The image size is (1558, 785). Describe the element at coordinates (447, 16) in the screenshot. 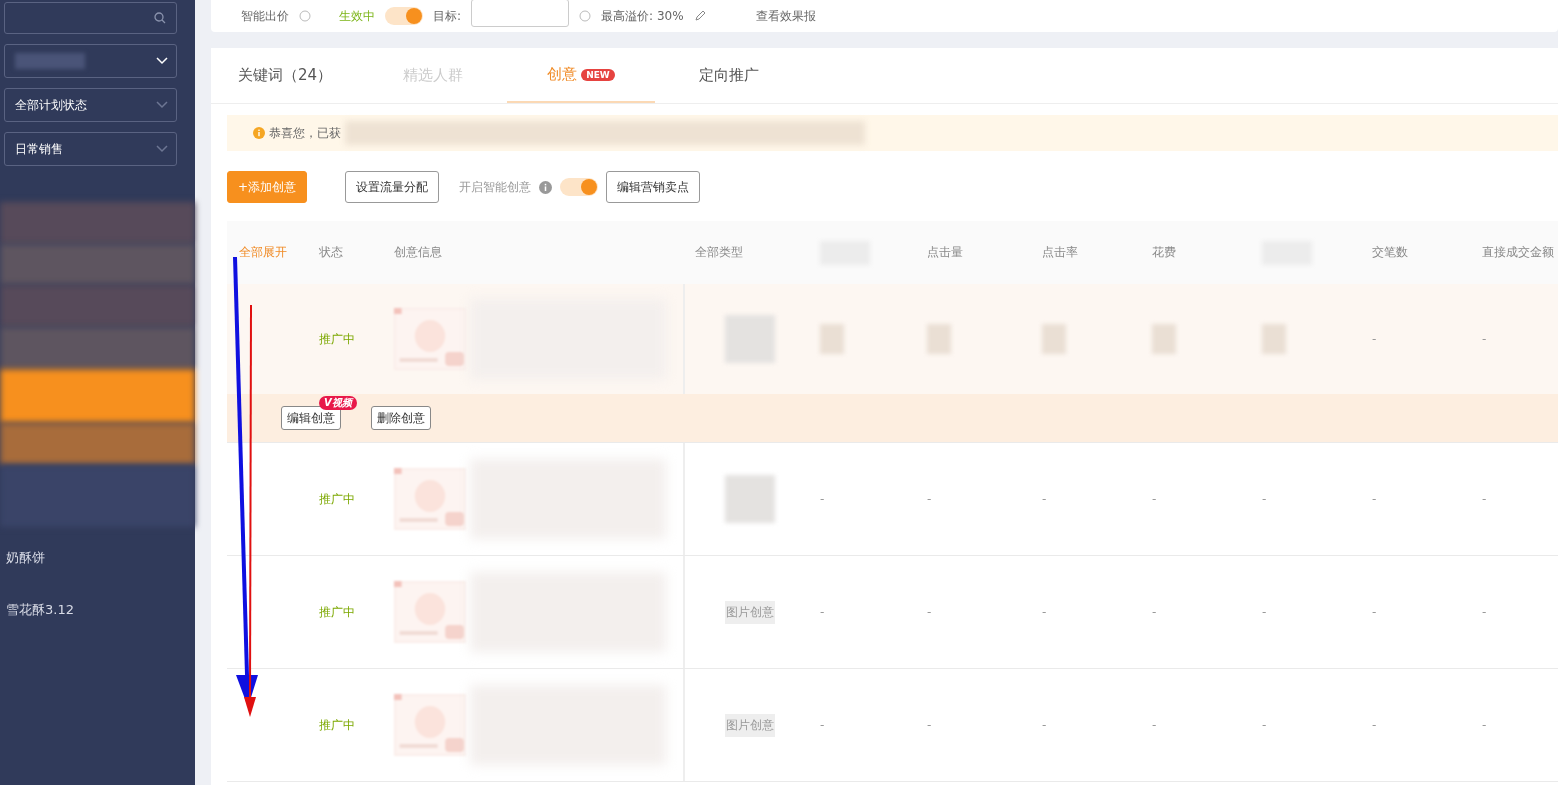

I see `target-label: 目标:` at that location.